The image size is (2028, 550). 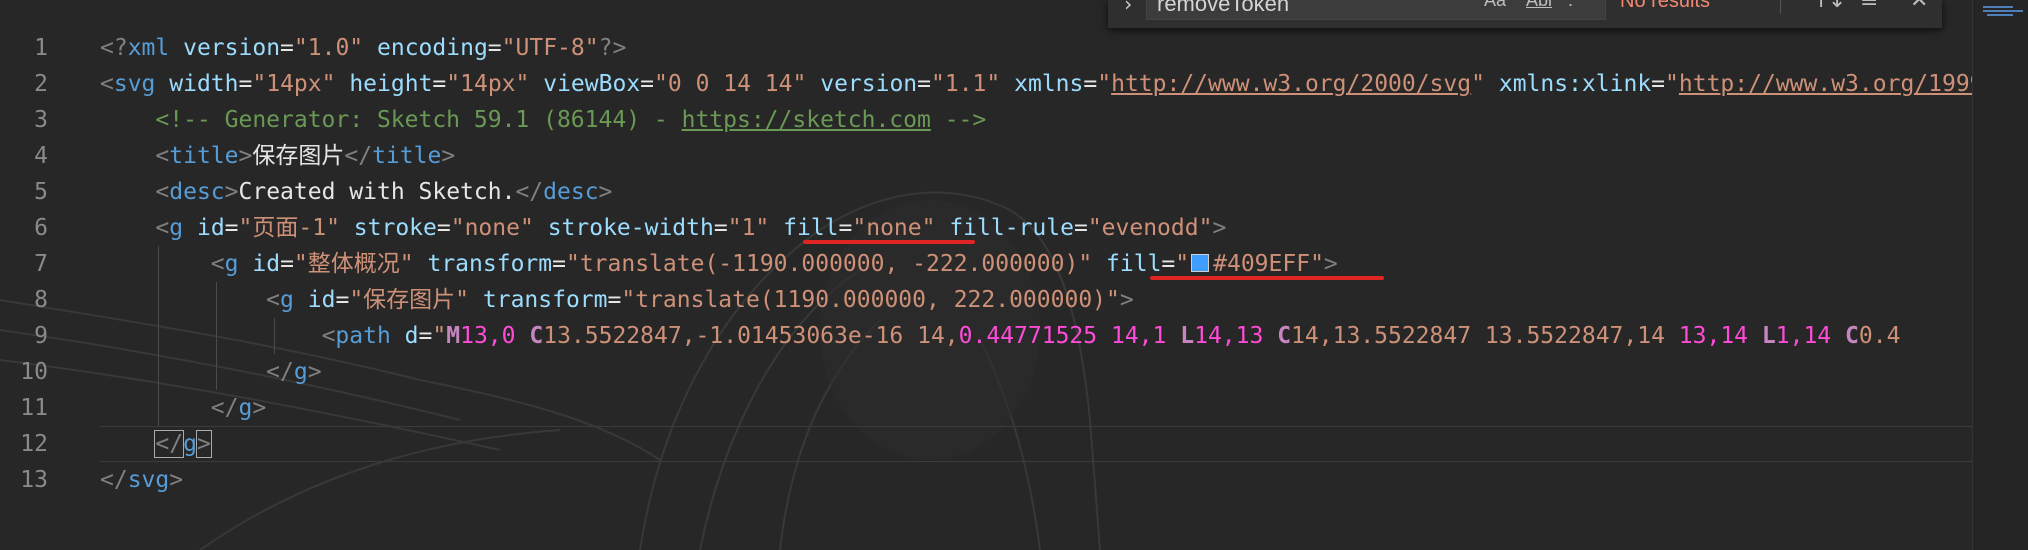 I want to click on code-token: desc, so click(x=197, y=192).